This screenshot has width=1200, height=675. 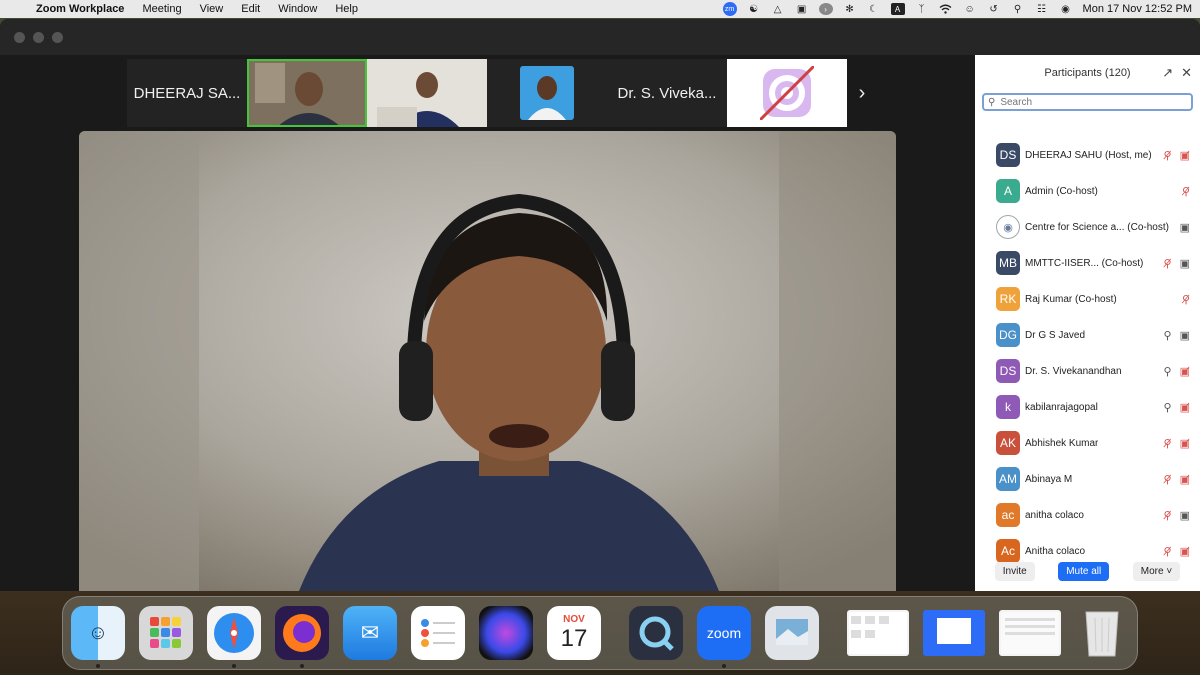 I want to click on strip-tile-presenter, so click(x=427, y=93).